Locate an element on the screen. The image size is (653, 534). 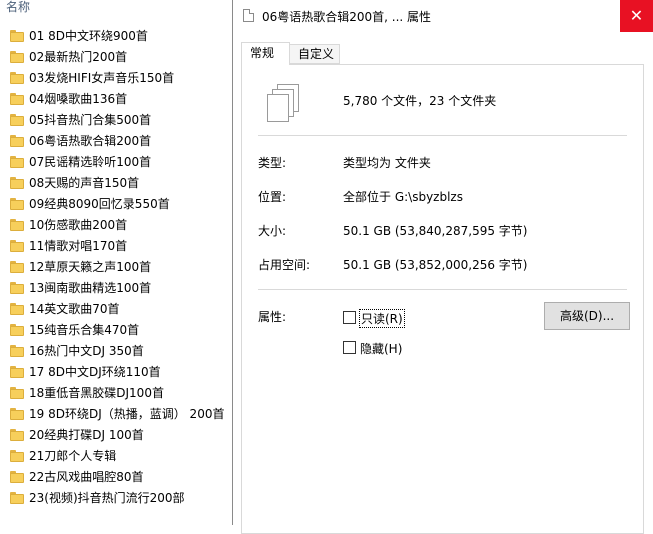
list-item: 16热门中文DJ 350首 is located at coordinates (120, 351).